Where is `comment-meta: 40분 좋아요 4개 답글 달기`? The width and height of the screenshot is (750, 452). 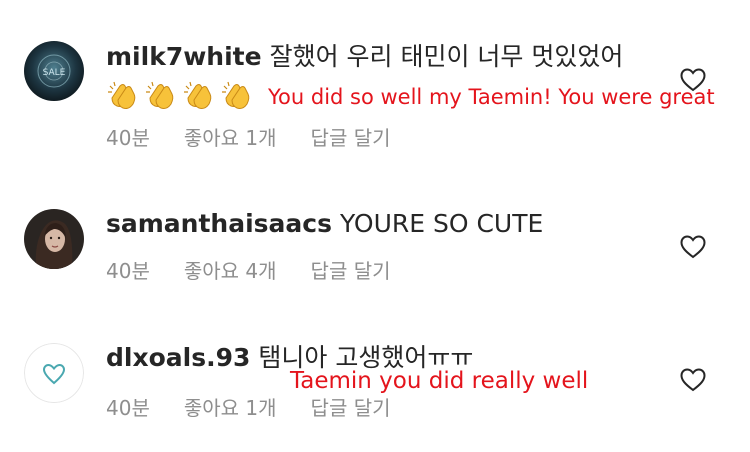 comment-meta: 40분 좋아요 4개 답글 달기 is located at coordinates (248, 271).